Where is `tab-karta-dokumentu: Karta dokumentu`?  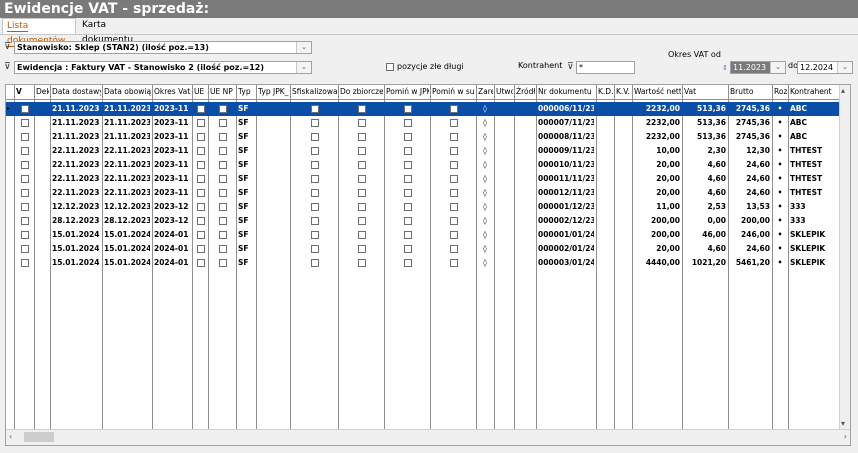 tab-karta-dokumentu: Karta dokumentu is located at coordinates (114, 31).